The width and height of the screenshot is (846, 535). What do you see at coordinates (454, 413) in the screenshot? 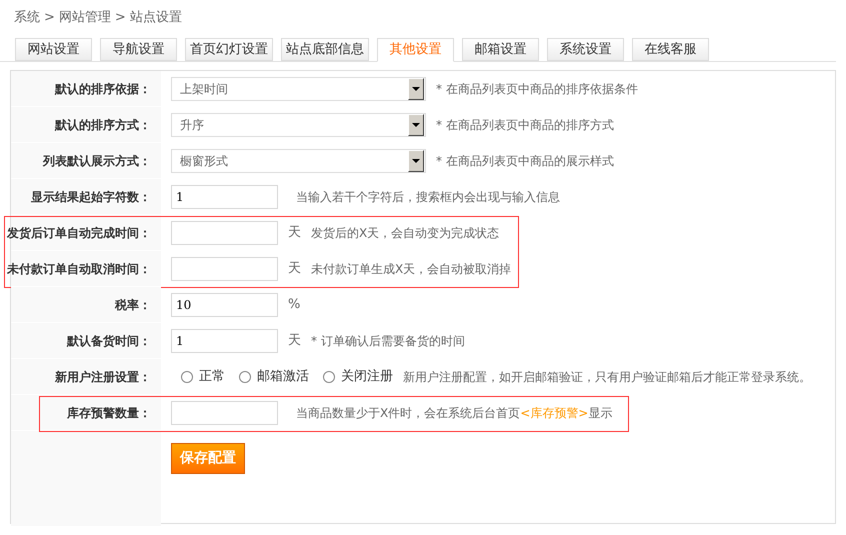
I see `hint-text: 当商品数量少于X件时，会在系统后台首页<库存预警>显示` at bounding box center [454, 413].